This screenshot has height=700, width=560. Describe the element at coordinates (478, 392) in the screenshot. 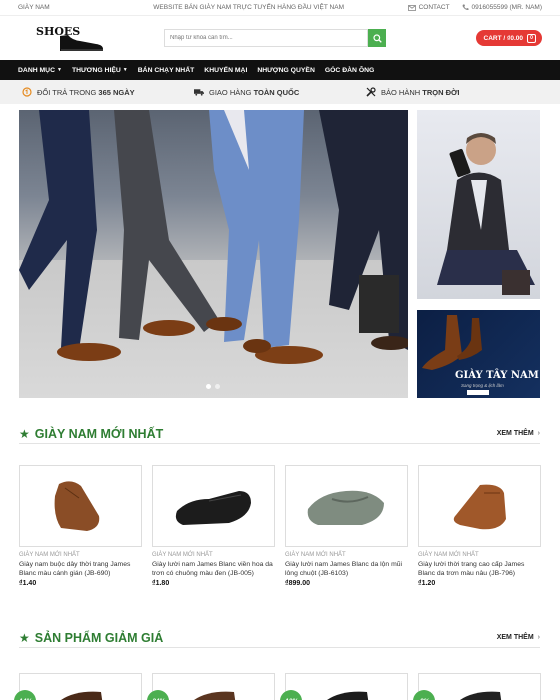

I see `banner-button` at that location.